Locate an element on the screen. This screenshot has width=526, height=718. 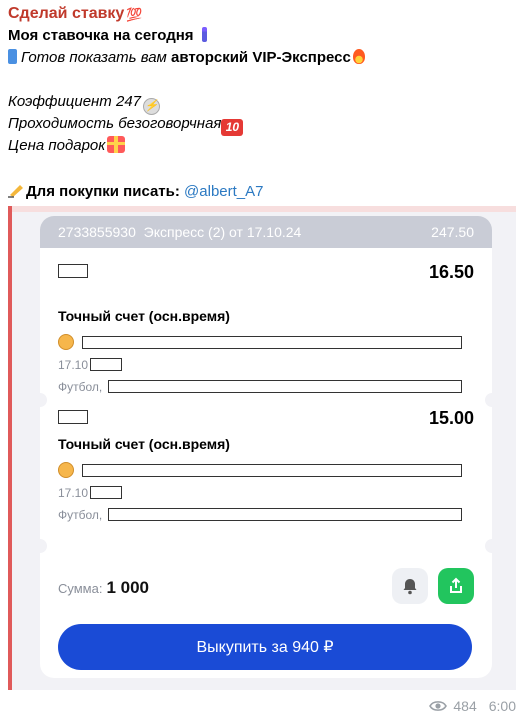
share-button is located at coordinates (456, 586).